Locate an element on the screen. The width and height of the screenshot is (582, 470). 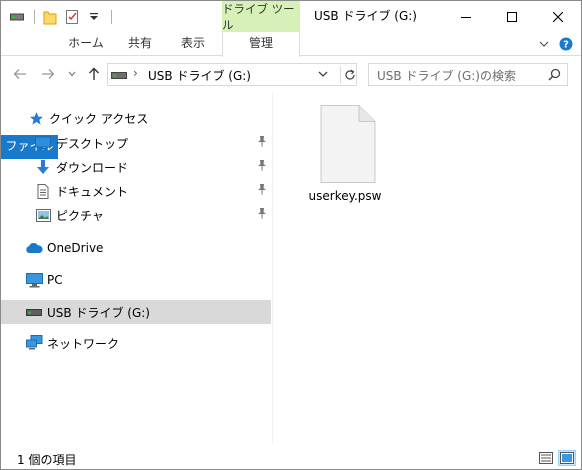
address-toolbar: › USB ドライブ (G:) USB ドライブ (G:)の検索 is located at coordinates (291, 75).